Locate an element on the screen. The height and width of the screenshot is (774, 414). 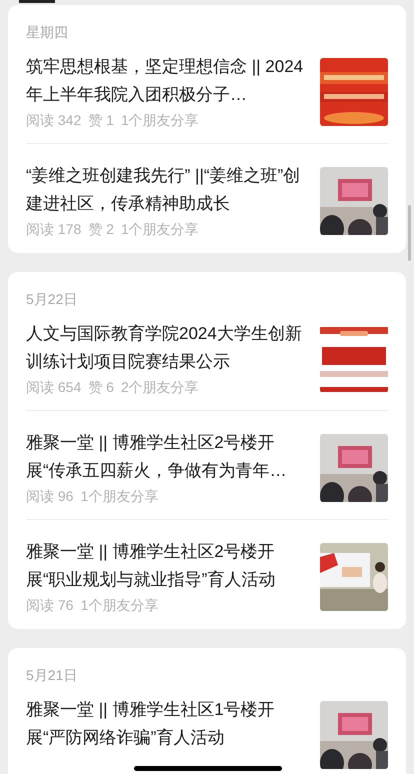
article-title: 雅聚一堂 || 博雅学生社区1号楼开展“严防网络诈骗”育人活动 is located at coordinates (165, 724).